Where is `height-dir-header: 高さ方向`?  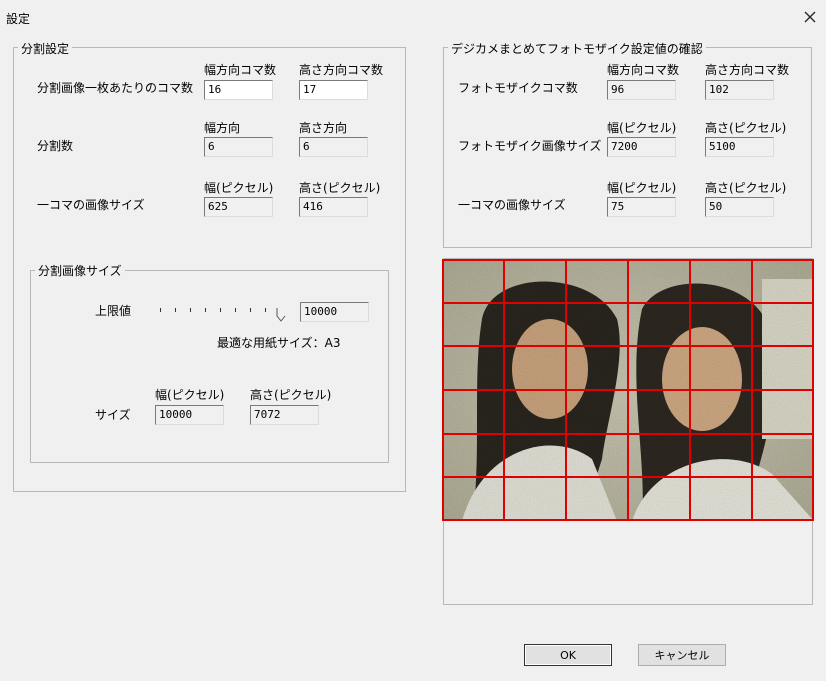
height-dir-header: 高さ方向 is located at coordinates (323, 128).